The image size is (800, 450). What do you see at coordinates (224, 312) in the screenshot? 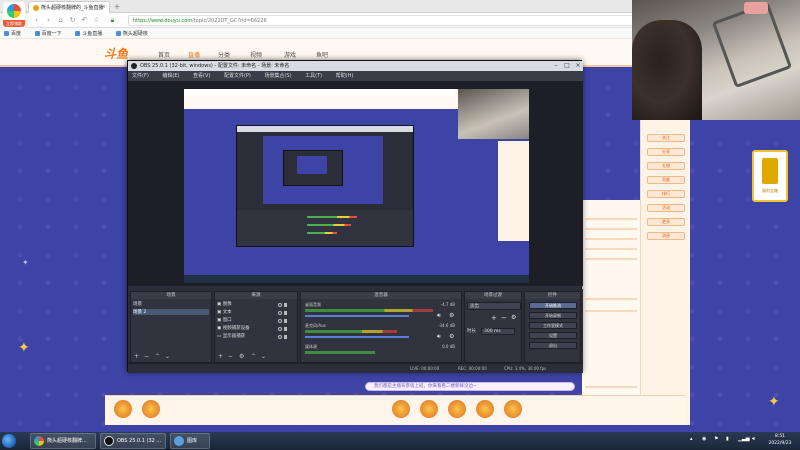
I see `source-item: ▣ 文本` at bounding box center [224, 312].